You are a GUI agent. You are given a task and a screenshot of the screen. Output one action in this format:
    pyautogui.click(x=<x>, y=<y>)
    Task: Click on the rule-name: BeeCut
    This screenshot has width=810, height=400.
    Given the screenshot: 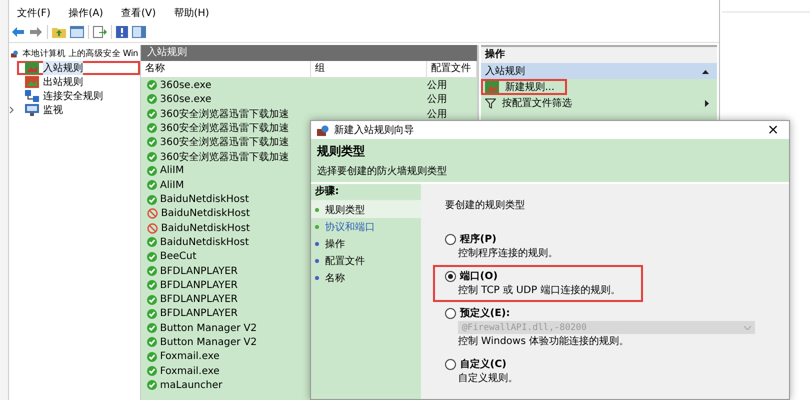 What is the action you would take?
    pyautogui.click(x=178, y=256)
    